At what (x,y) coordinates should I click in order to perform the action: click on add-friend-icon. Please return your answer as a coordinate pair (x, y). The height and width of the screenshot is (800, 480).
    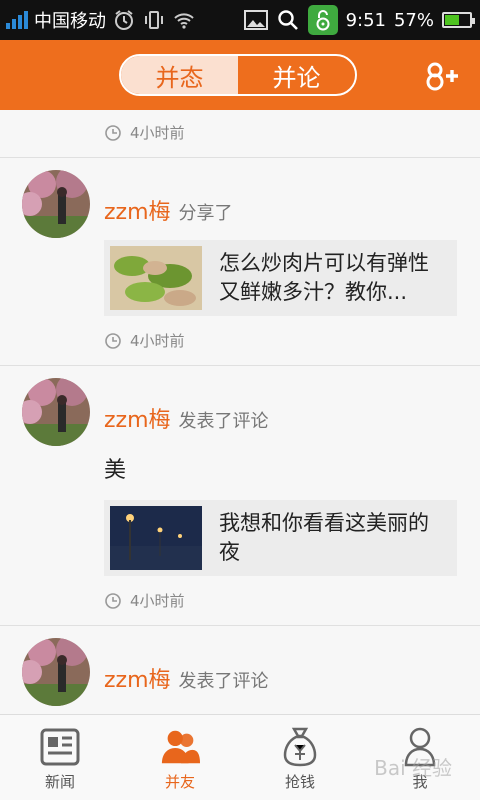
    Looking at the image, I should click on (442, 76).